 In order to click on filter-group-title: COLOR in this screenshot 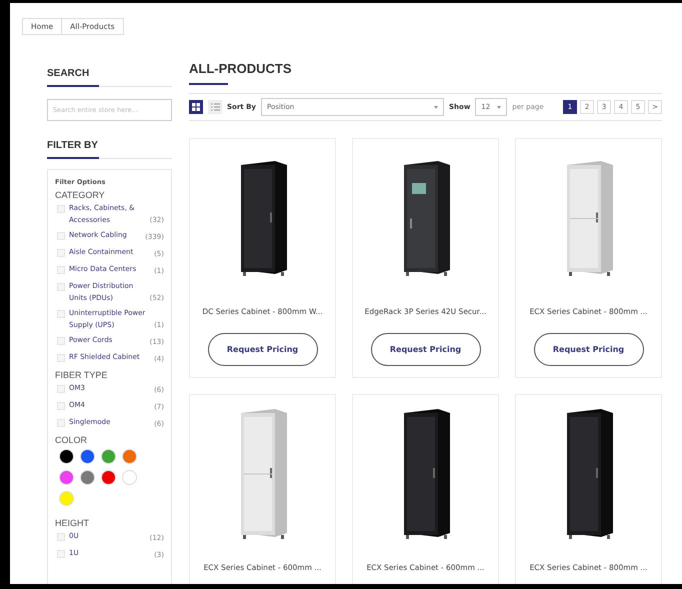, I will do `click(71, 440)`.